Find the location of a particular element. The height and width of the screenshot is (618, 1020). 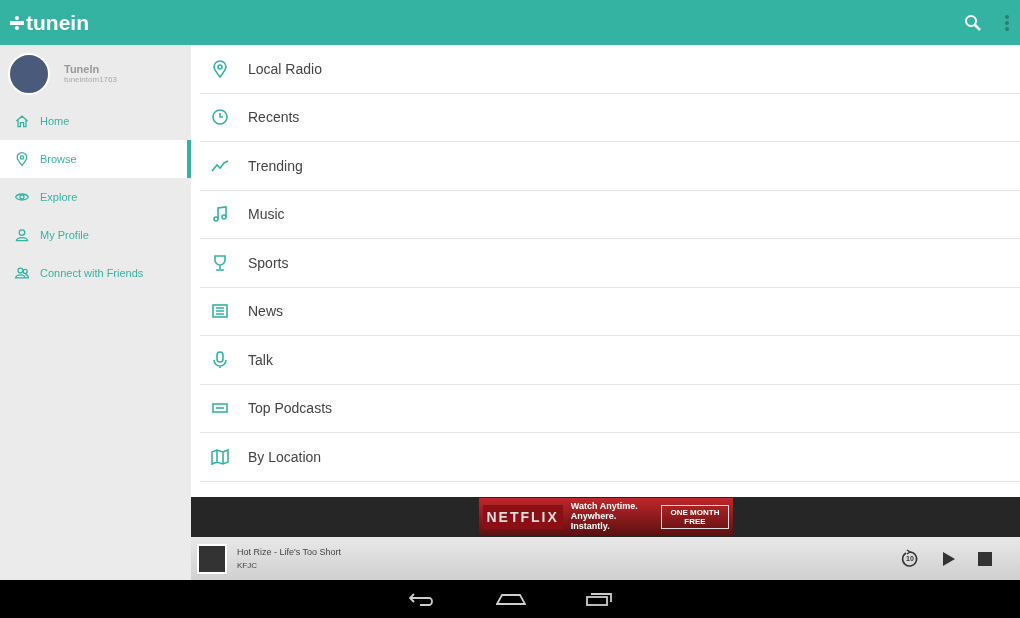

back-icon is located at coordinates (422, 599).